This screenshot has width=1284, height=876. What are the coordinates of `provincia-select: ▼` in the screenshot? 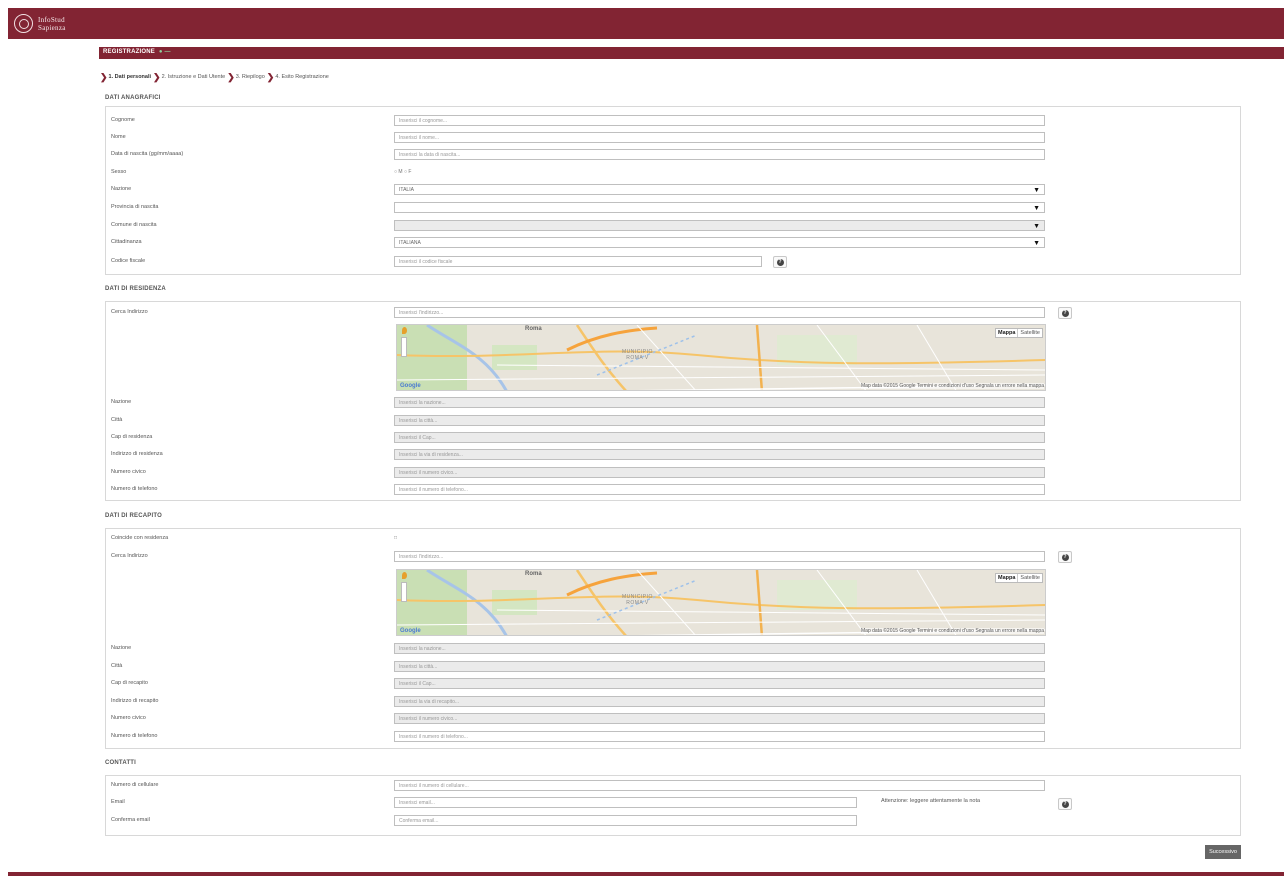 It's located at (719, 207).